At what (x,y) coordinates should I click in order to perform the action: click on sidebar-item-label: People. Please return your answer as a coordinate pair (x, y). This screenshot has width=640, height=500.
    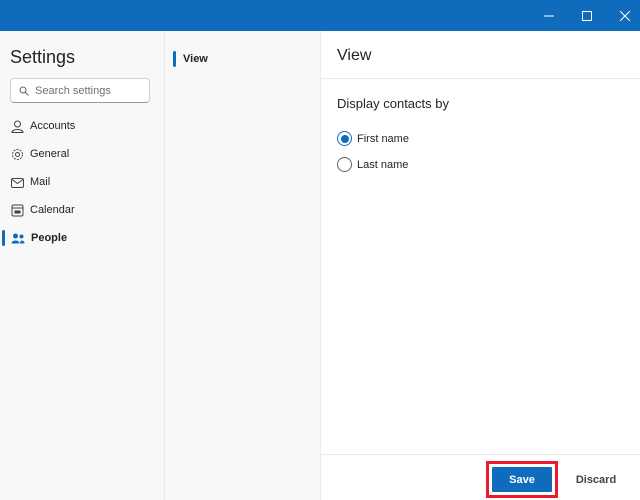
    Looking at the image, I should click on (49, 238).